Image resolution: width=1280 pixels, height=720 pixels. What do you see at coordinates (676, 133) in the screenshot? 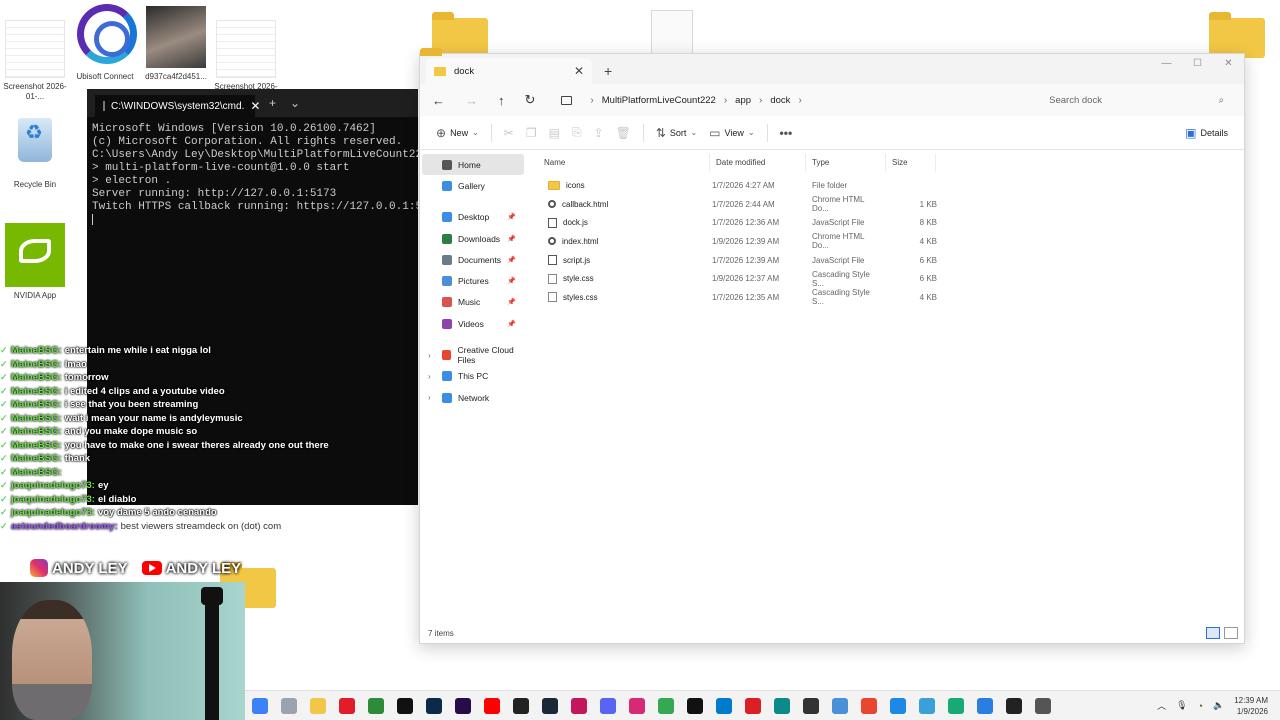
I see `sort-button: ⇅ Sort ⌄` at bounding box center [676, 133].